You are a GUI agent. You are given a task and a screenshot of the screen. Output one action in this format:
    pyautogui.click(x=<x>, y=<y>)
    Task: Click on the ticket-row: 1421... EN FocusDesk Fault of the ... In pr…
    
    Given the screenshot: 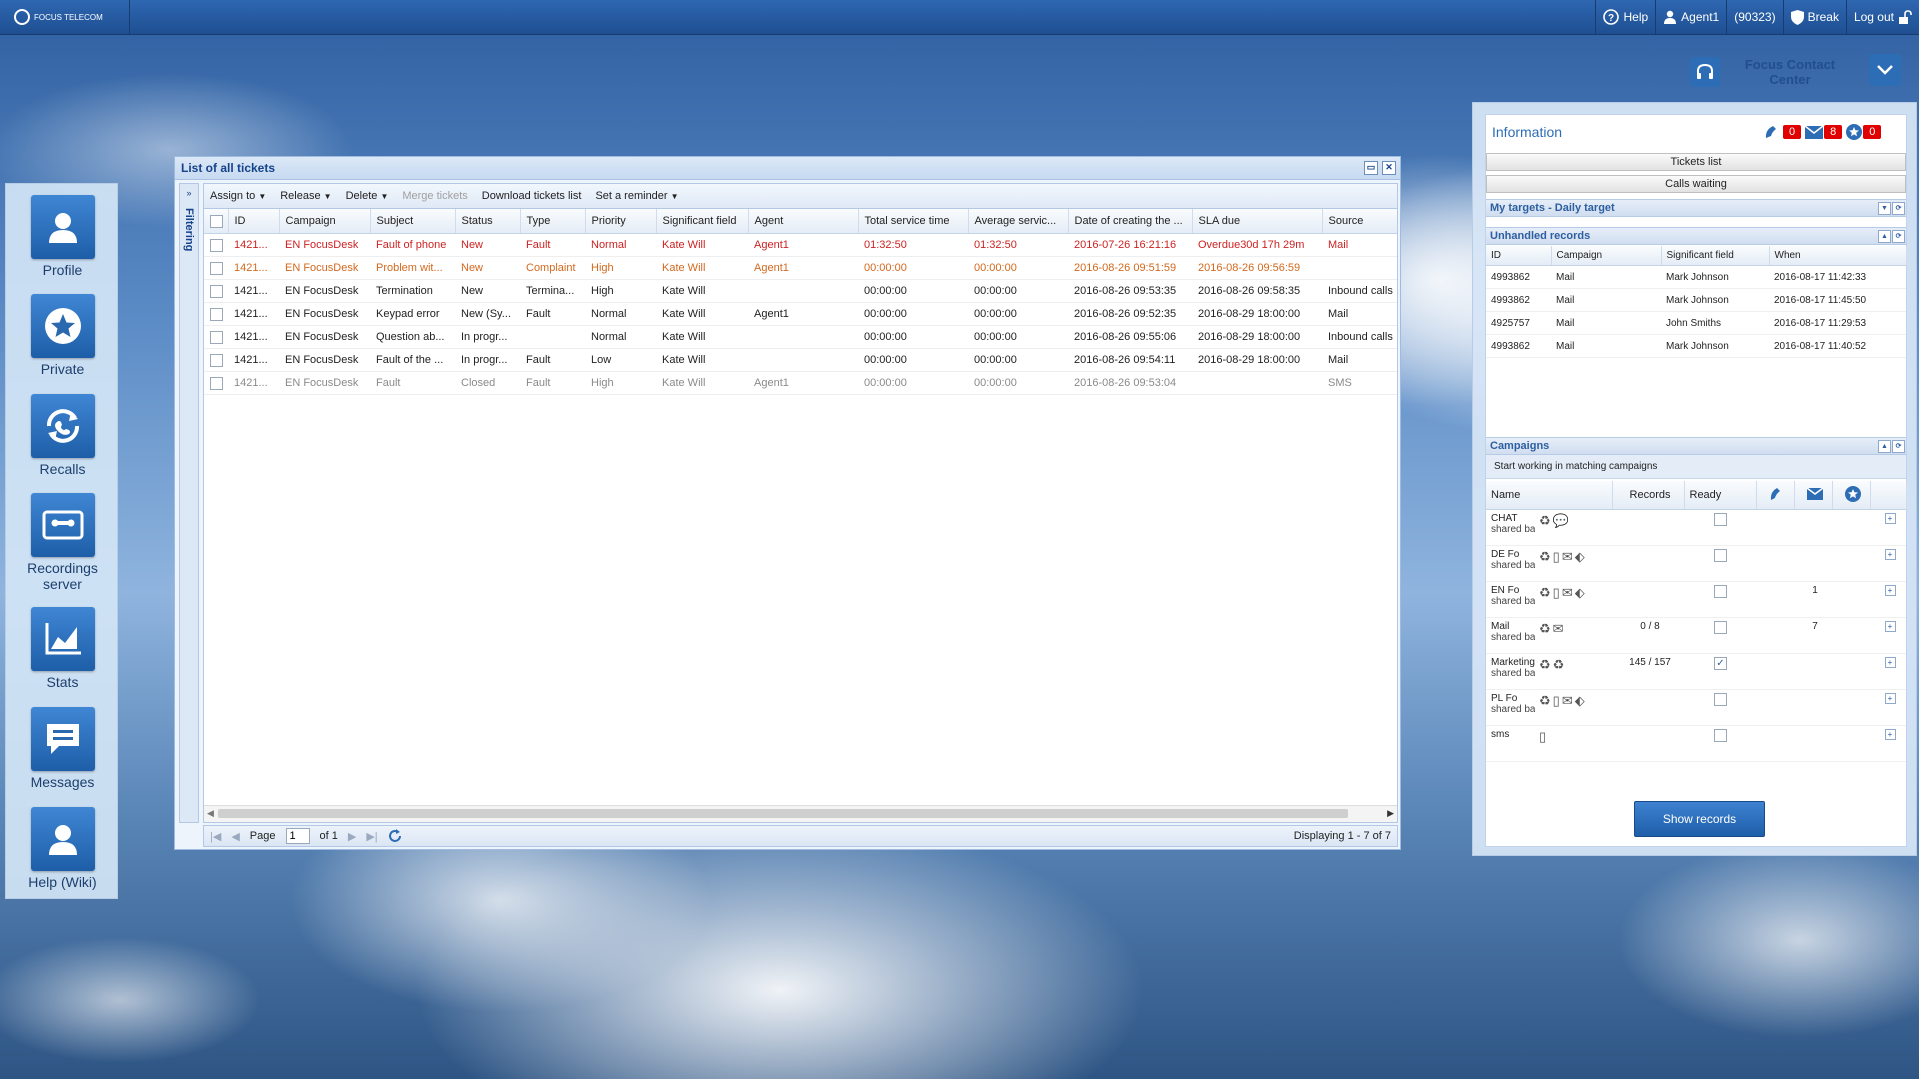 What is the action you would take?
    pyautogui.click(x=800, y=360)
    